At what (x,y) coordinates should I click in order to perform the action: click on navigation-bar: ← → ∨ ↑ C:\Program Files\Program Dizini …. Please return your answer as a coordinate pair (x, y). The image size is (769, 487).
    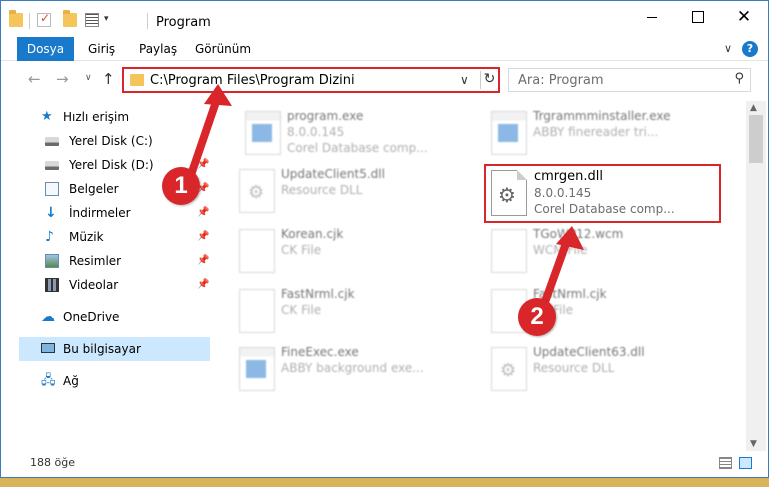
    Looking at the image, I should click on (384, 80).